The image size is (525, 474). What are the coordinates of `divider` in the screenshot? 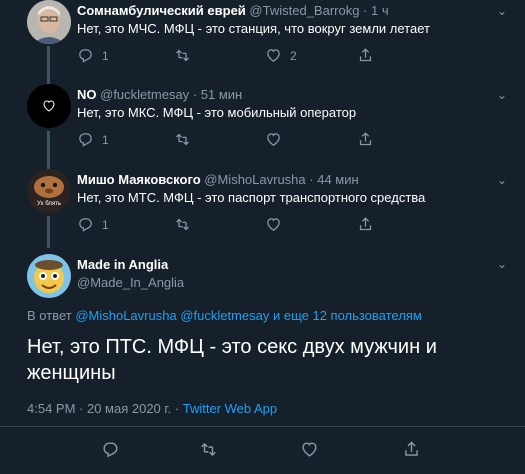 It's located at (262, 426).